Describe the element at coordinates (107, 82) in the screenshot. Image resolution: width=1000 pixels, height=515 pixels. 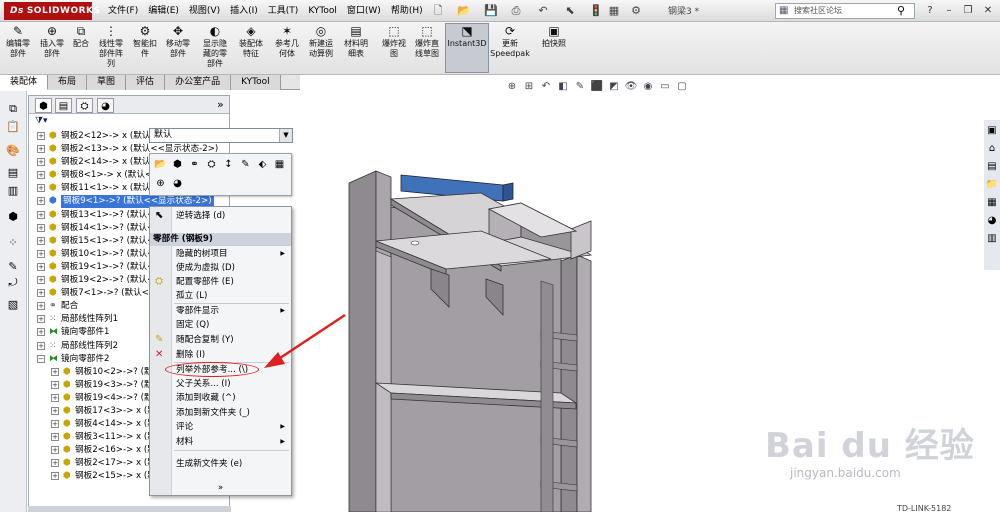
I see `tab-2: 草图` at that location.